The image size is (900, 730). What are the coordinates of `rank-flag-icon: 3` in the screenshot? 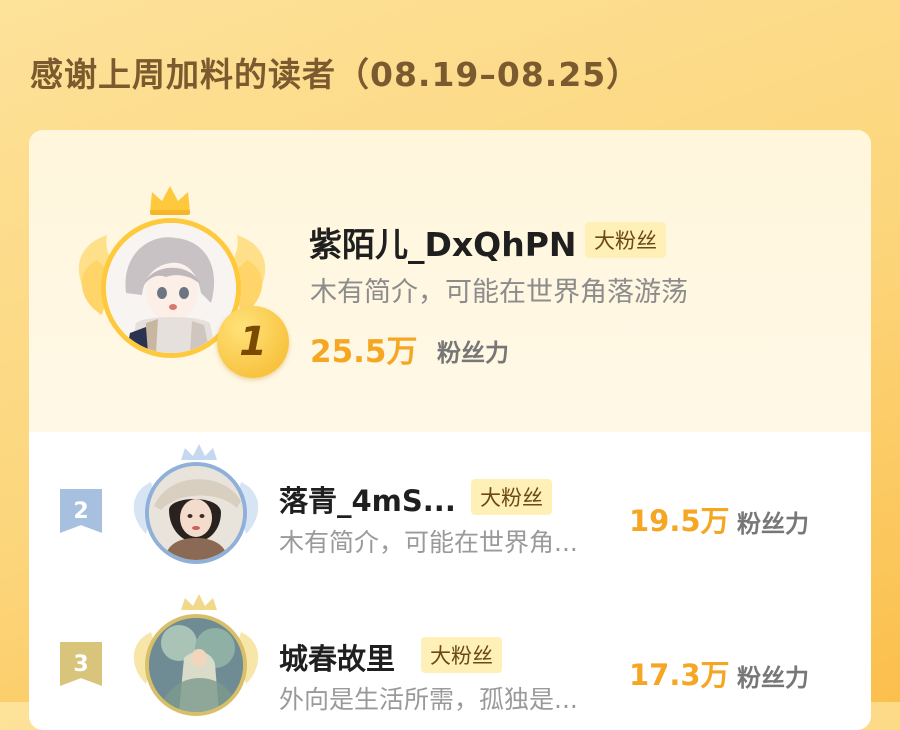 It's located at (81, 664).